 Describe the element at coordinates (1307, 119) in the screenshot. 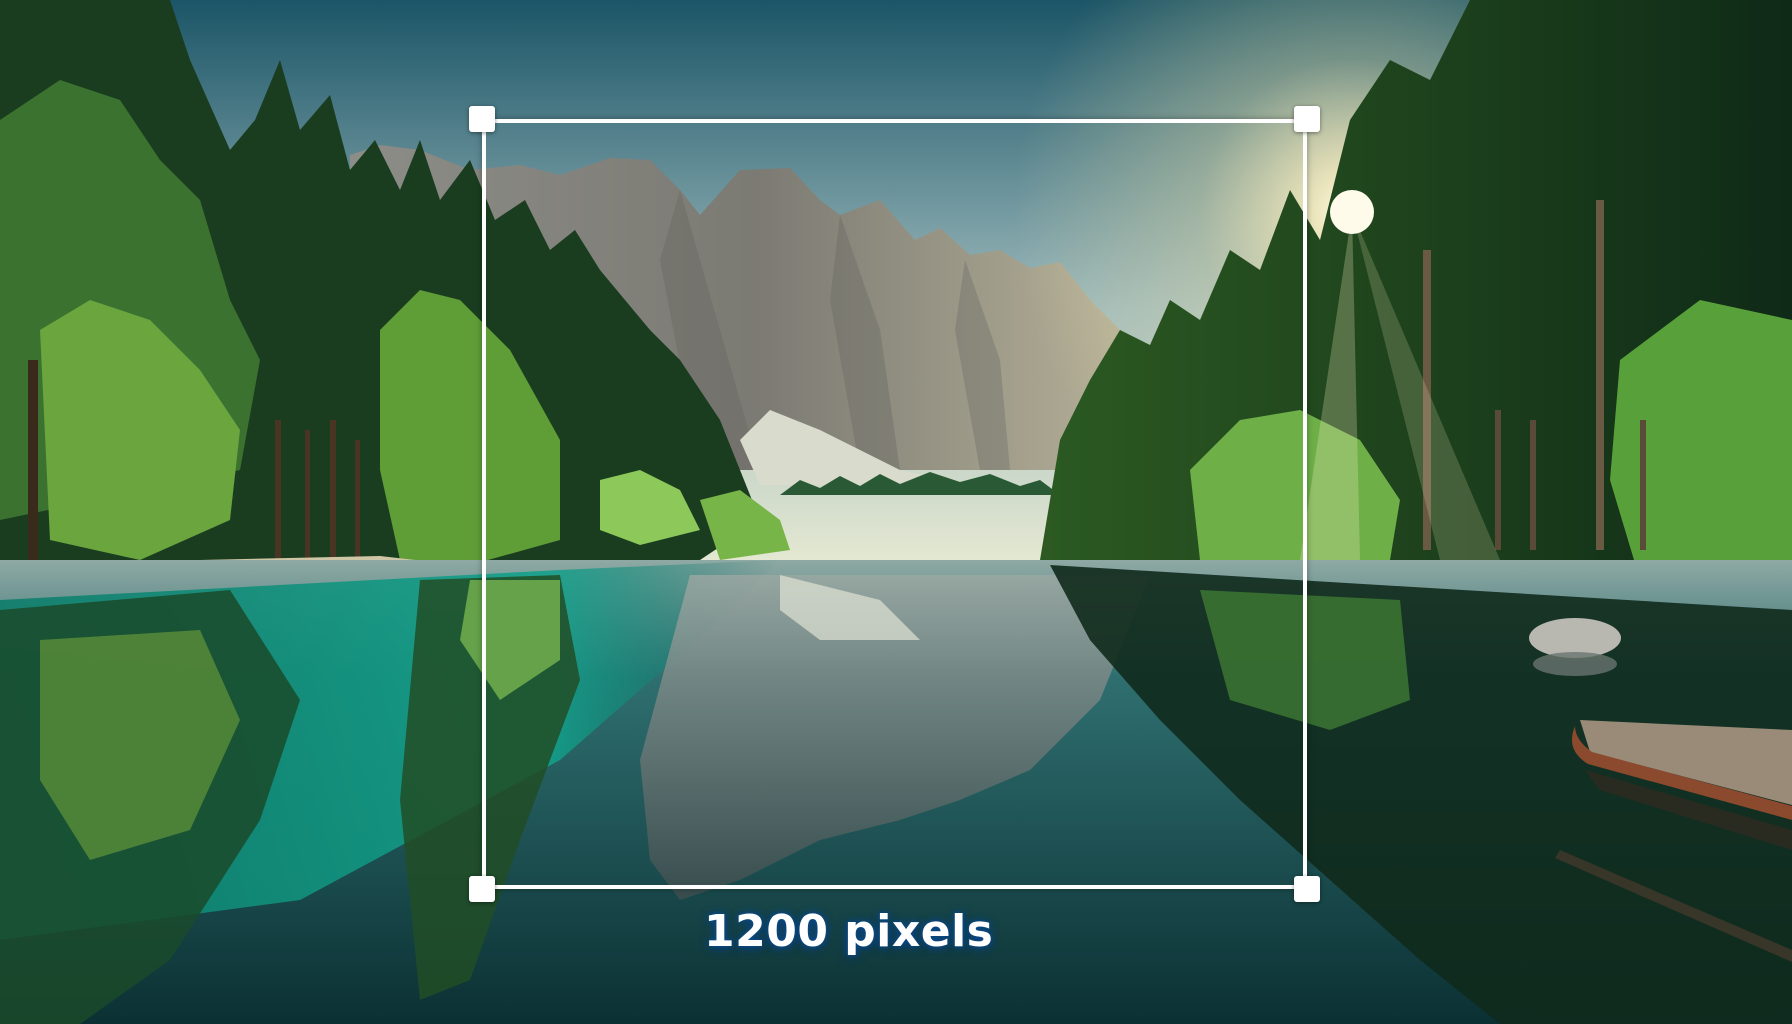

I see `crop-handle-top-right` at that location.